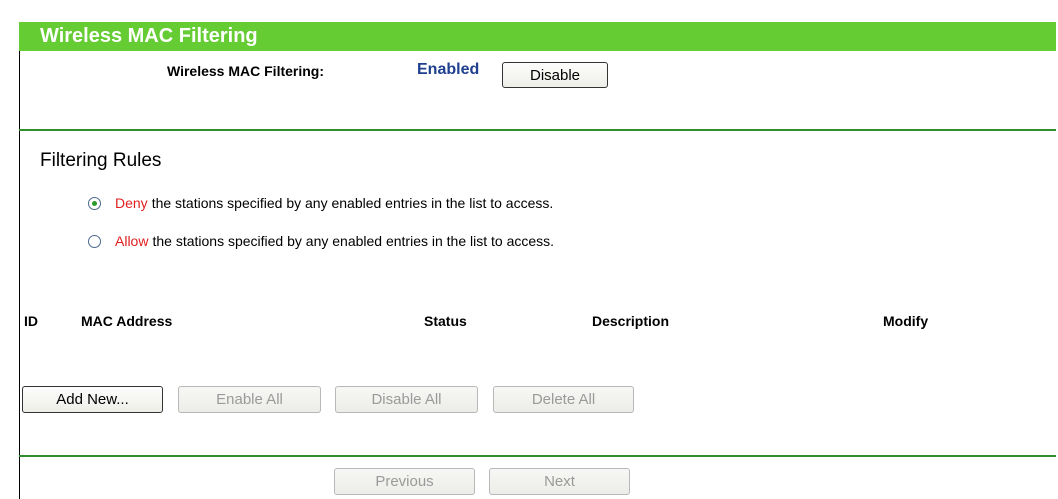  Describe the element at coordinates (537, 130) in the screenshot. I see `divider-top` at that location.